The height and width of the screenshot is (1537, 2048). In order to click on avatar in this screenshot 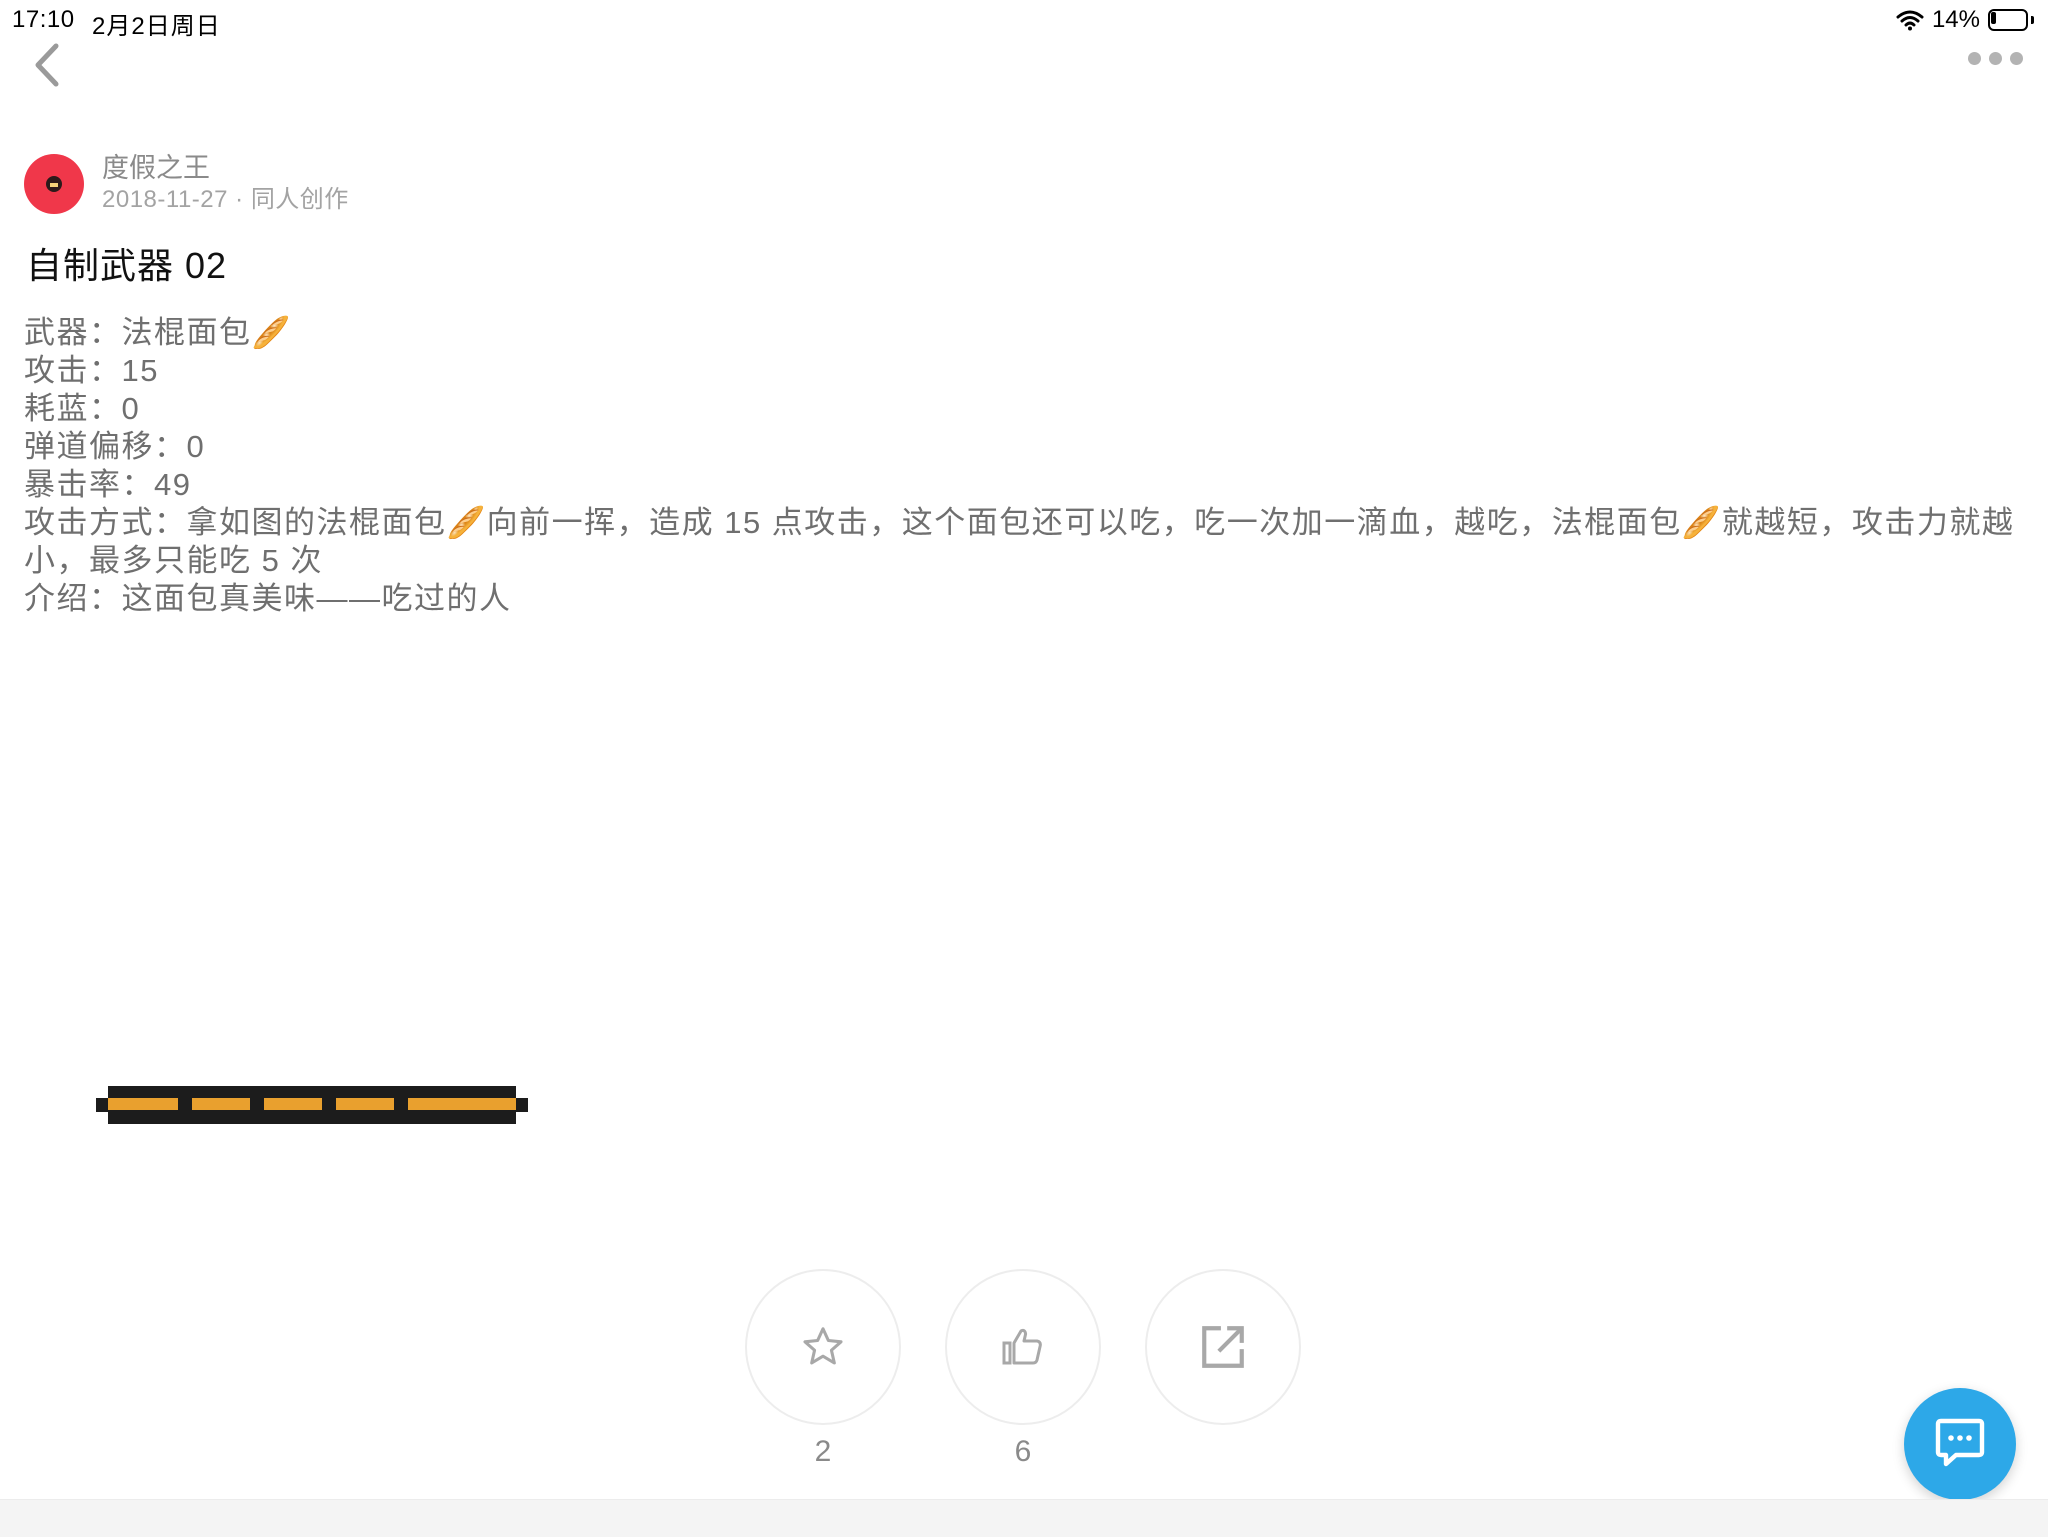, I will do `click(54, 184)`.